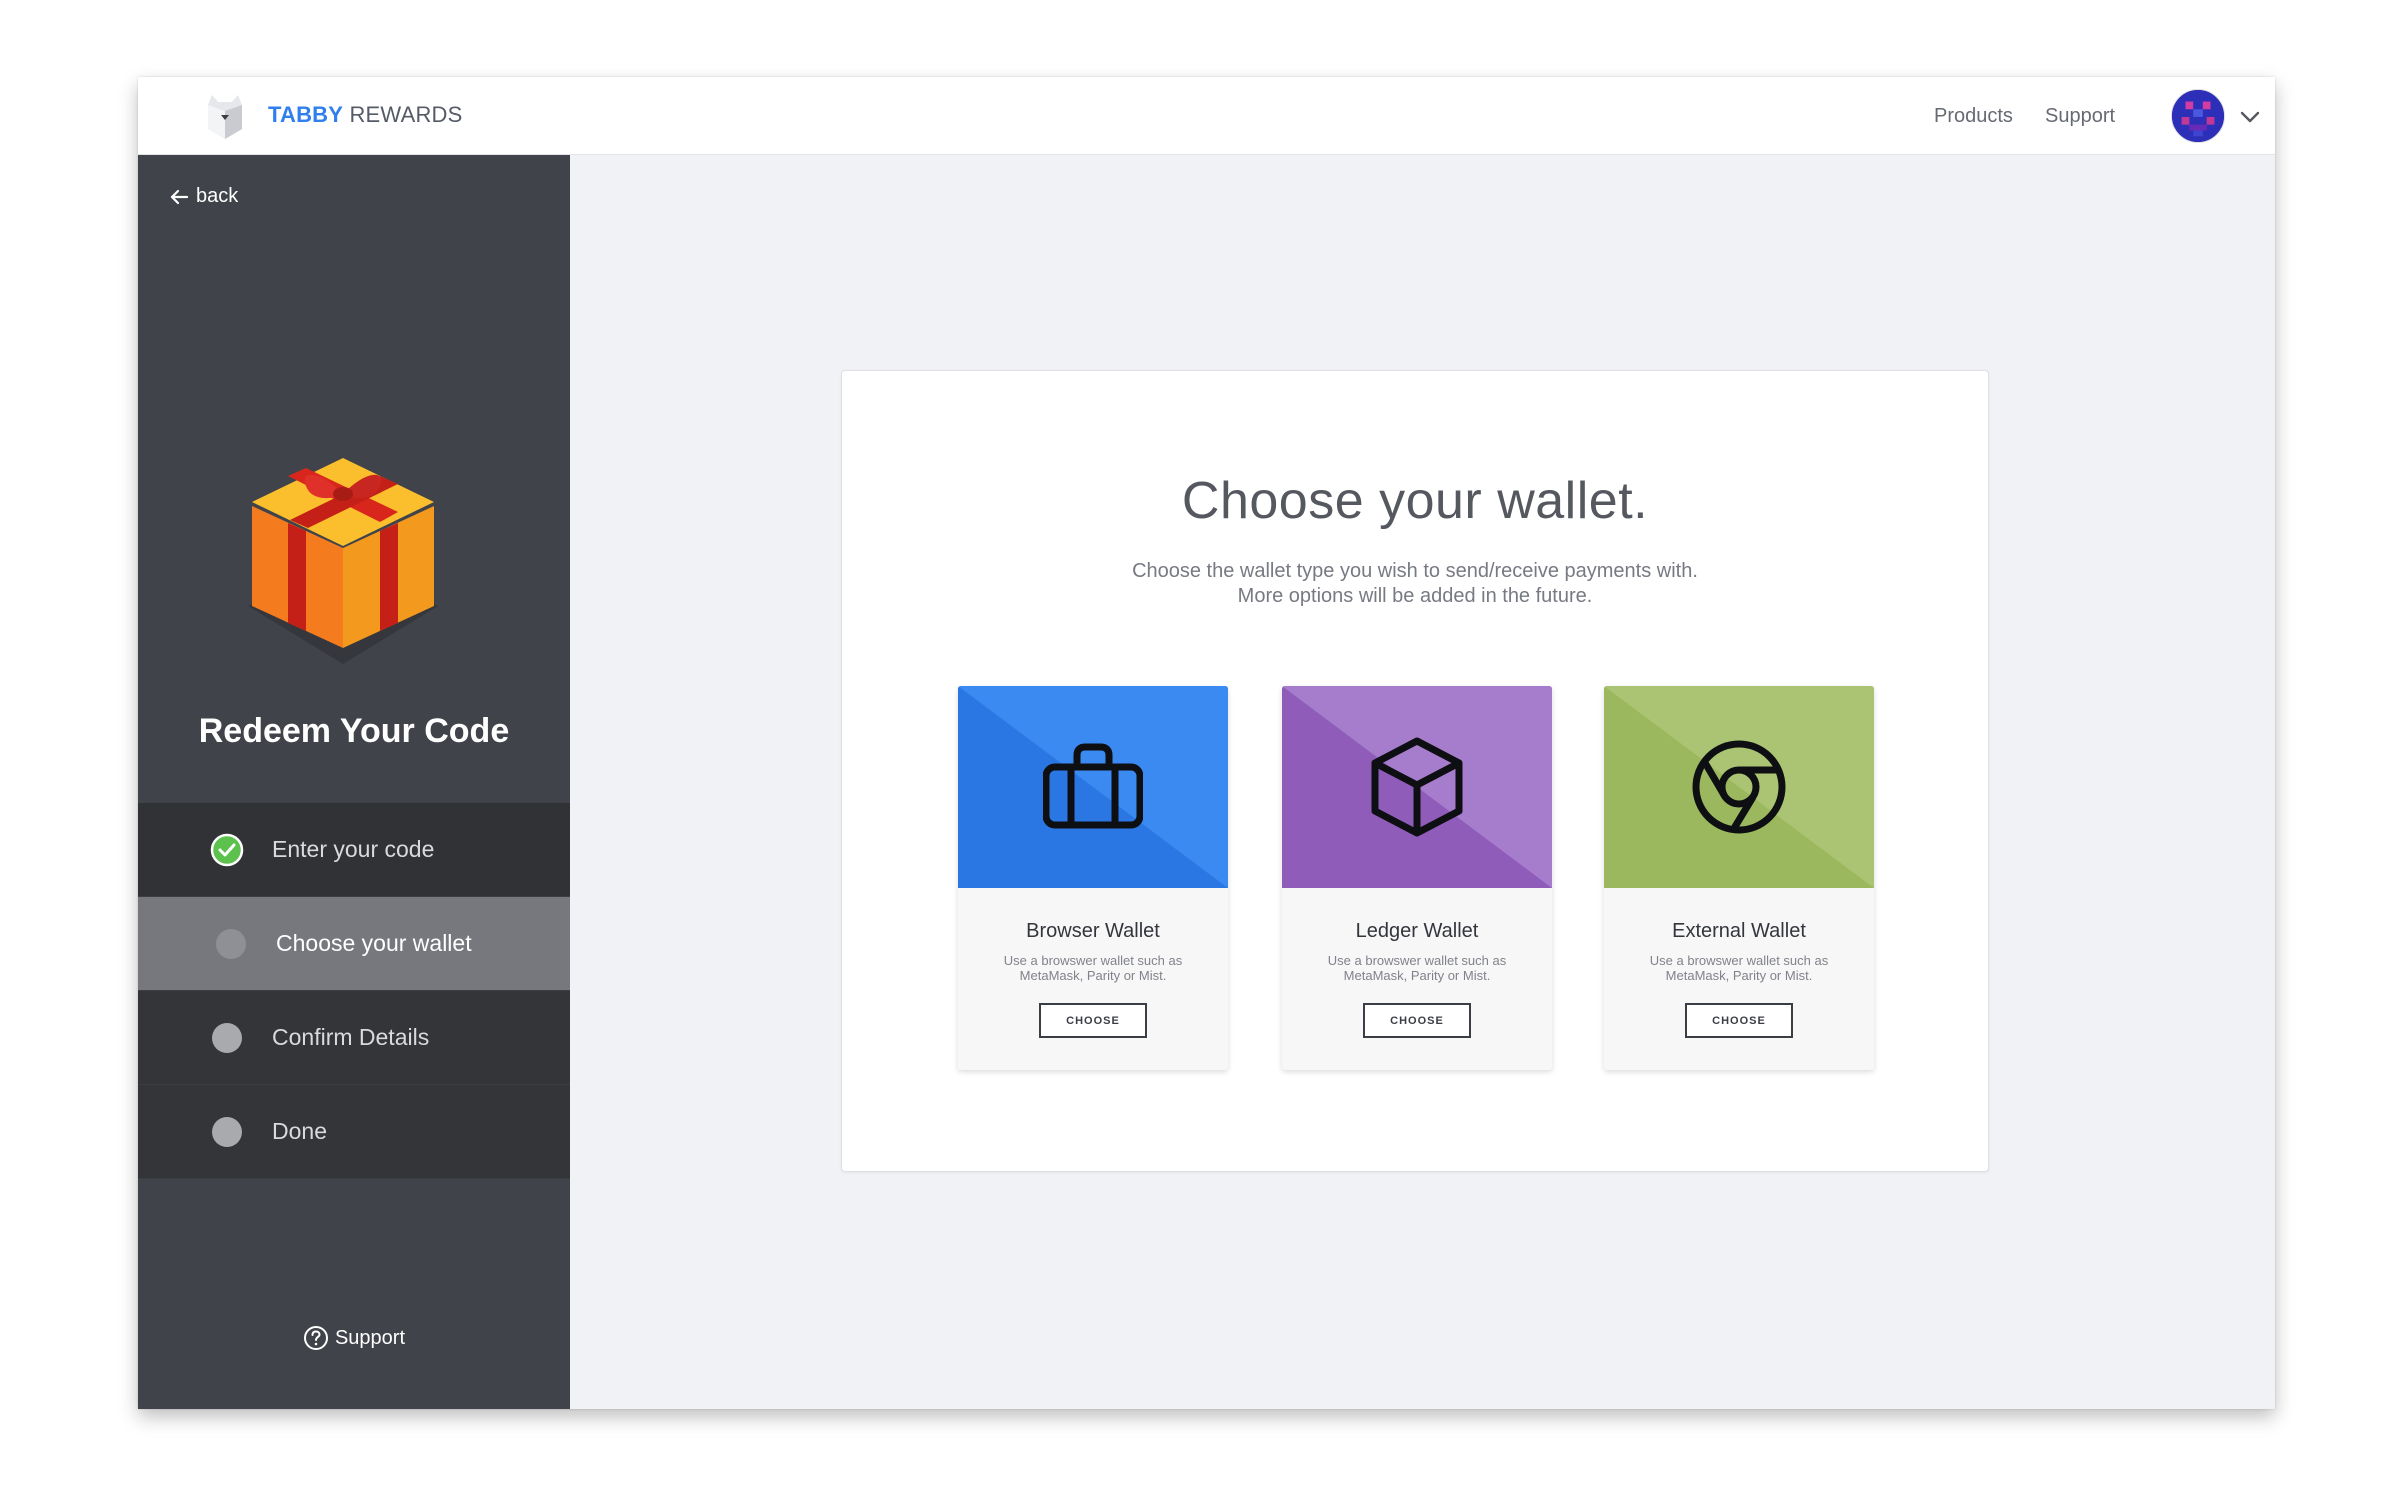 This screenshot has height=1500, width=2400. Describe the element at coordinates (374, 943) in the screenshot. I see `step-label: Choose your wallet` at that location.